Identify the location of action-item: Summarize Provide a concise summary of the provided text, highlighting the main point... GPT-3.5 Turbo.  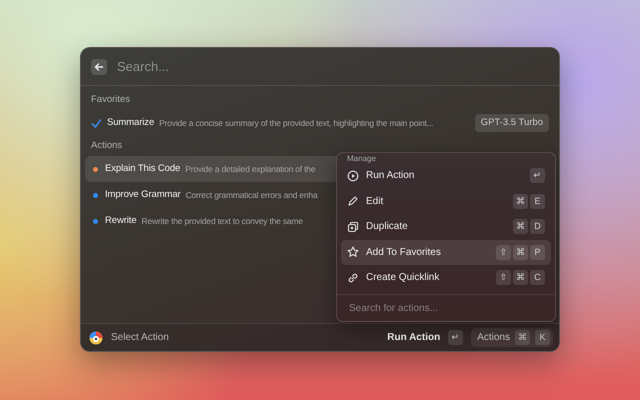
(320, 123).